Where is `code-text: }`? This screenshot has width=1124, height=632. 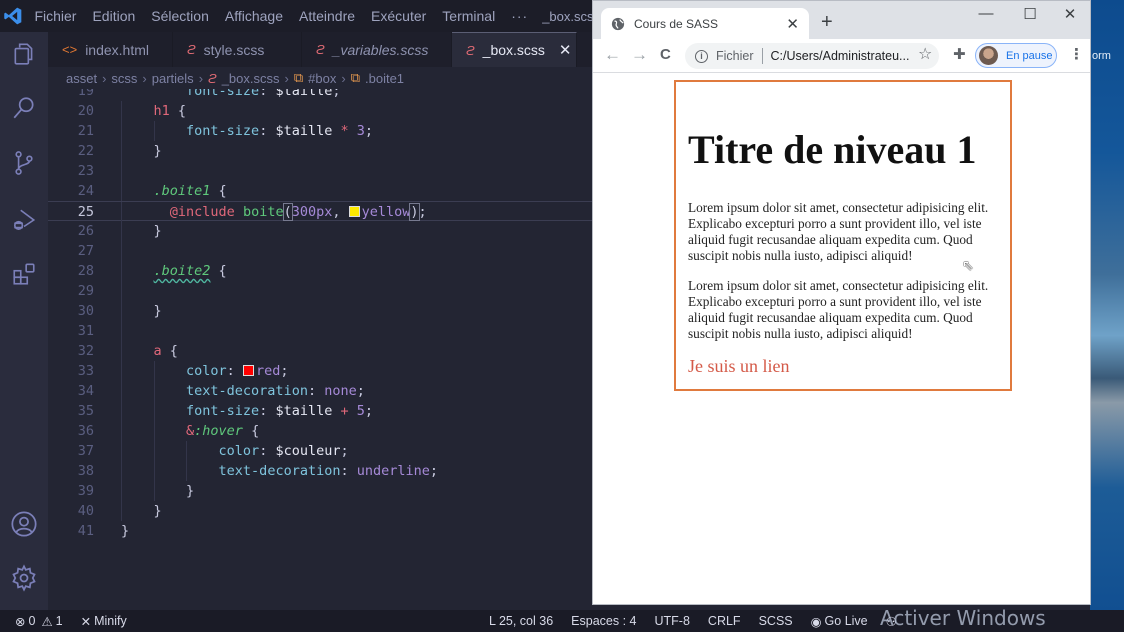 code-text: } is located at coordinates (190, 491).